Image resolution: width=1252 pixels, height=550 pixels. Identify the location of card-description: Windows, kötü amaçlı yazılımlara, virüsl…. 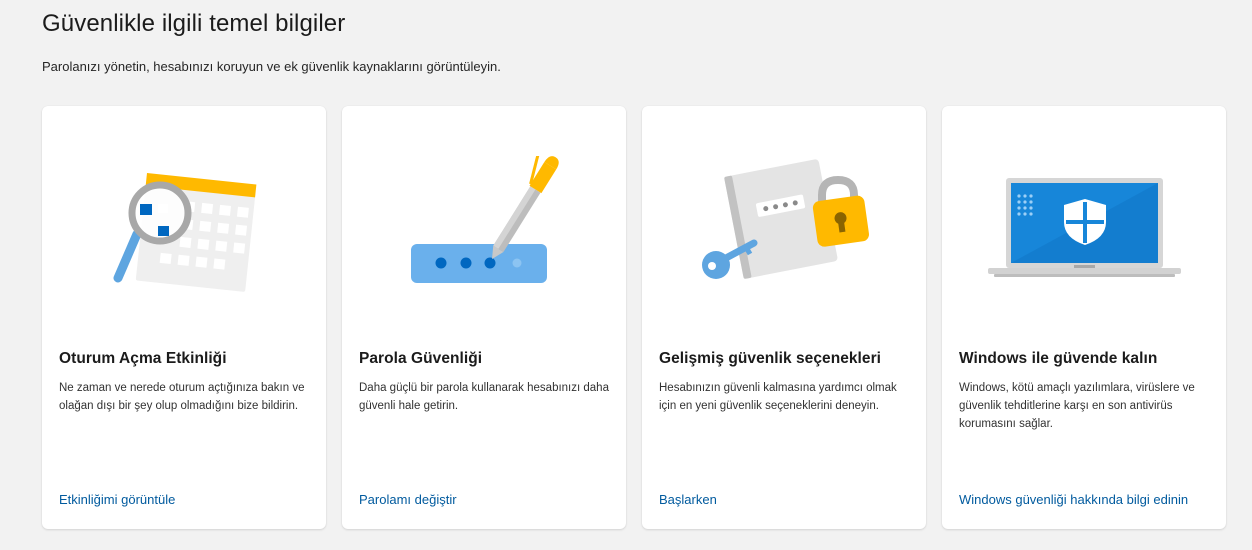
(1077, 406).